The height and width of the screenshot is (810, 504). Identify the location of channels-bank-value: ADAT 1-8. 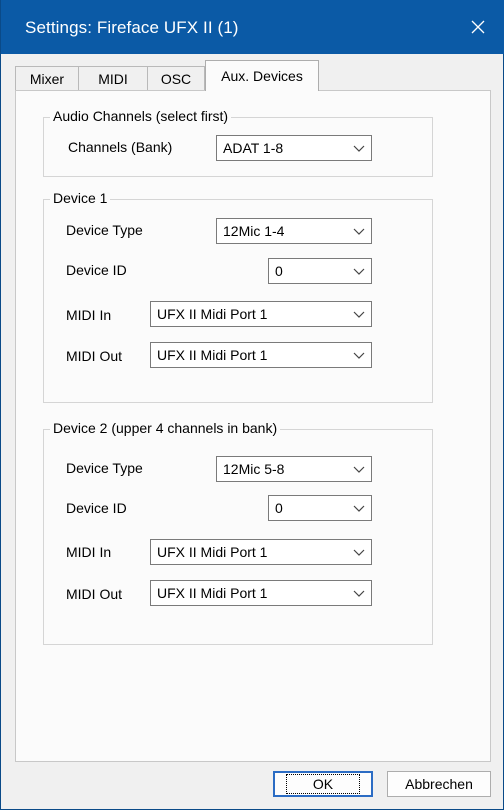
(253, 148).